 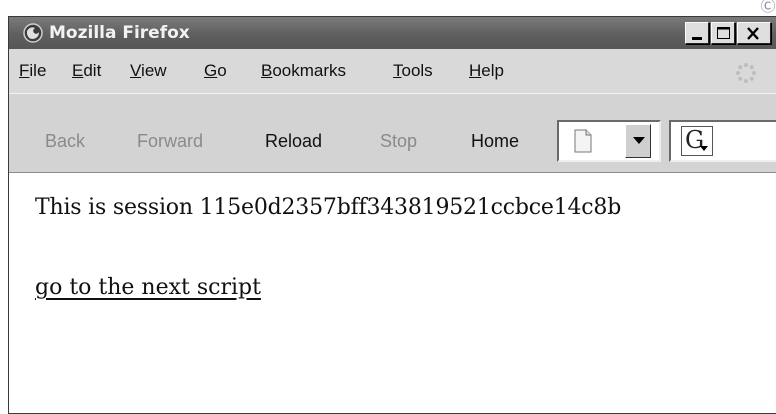 I want to click on dropdown-arrow-icon, so click(x=639, y=140).